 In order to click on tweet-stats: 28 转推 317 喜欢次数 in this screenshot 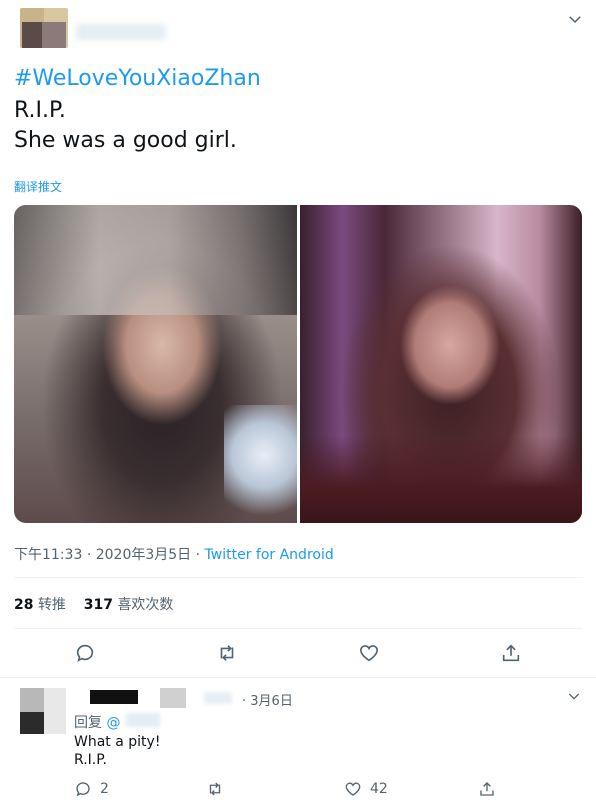, I will do `click(93, 604)`.